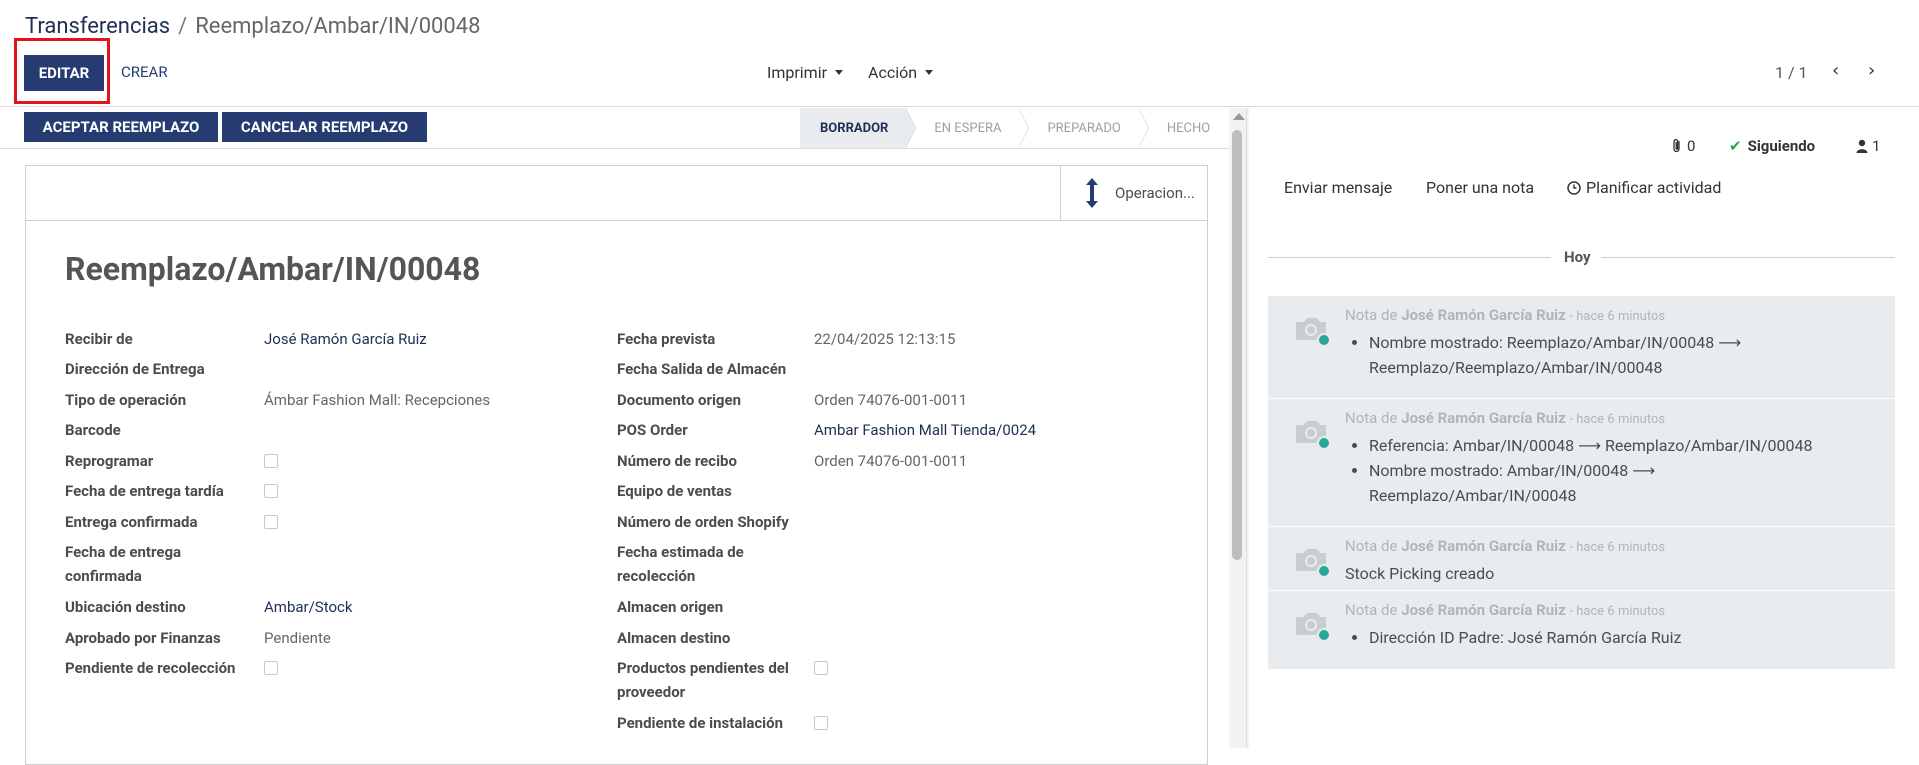 The image size is (1919, 765). Describe the element at coordinates (1239, 116) in the screenshot. I see `scroll-up-icon` at that location.